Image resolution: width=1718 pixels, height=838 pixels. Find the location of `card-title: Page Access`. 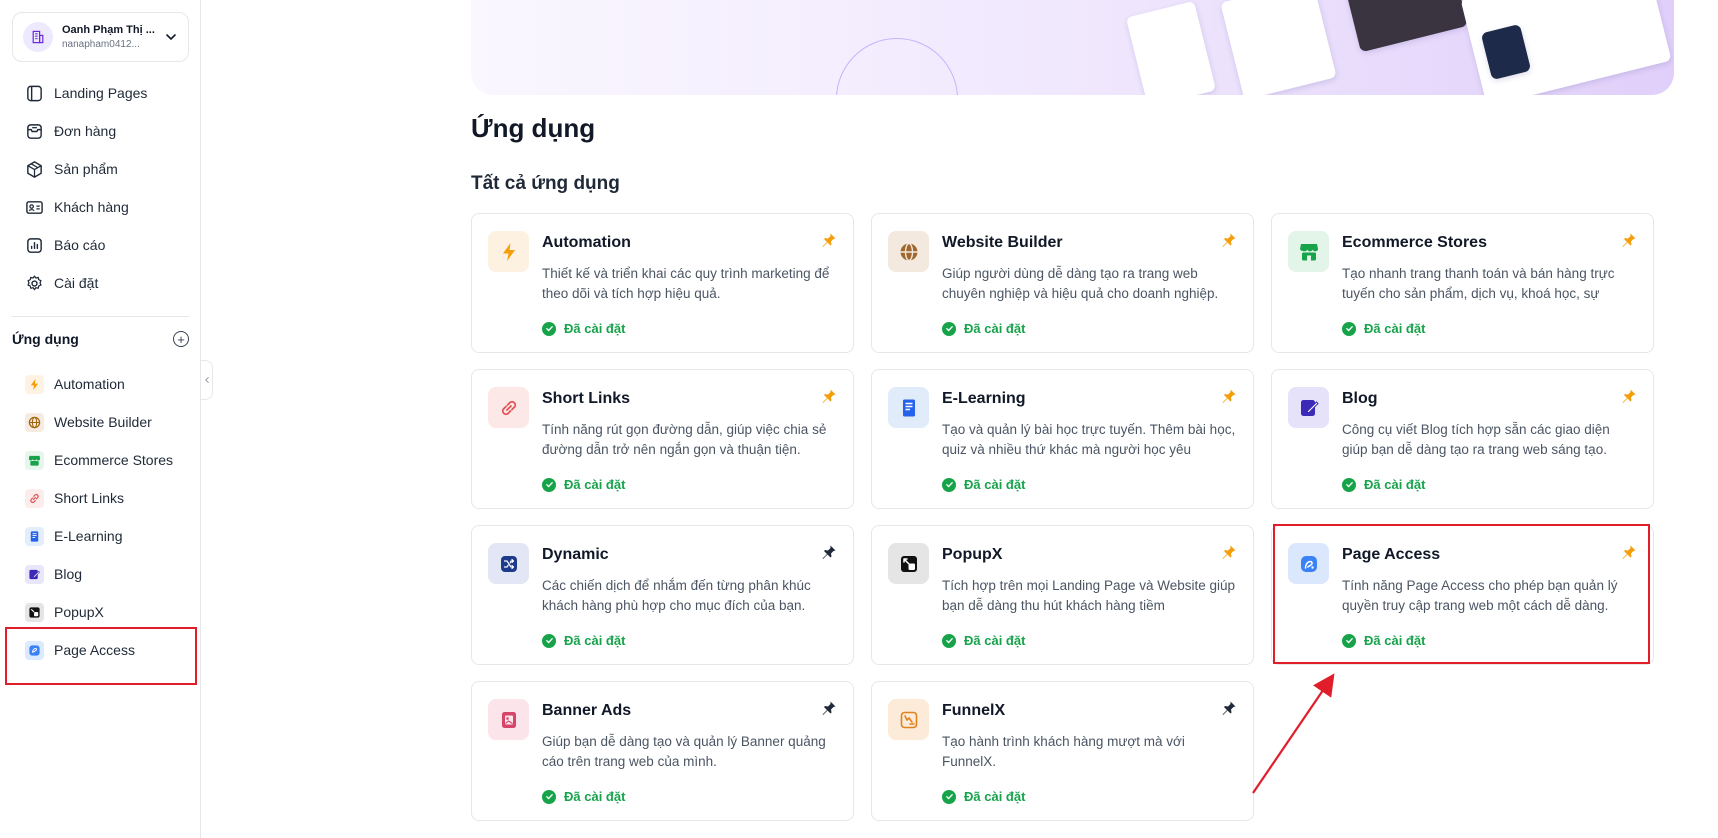

card-title: Page Access is located at coordinates (1391, 554).